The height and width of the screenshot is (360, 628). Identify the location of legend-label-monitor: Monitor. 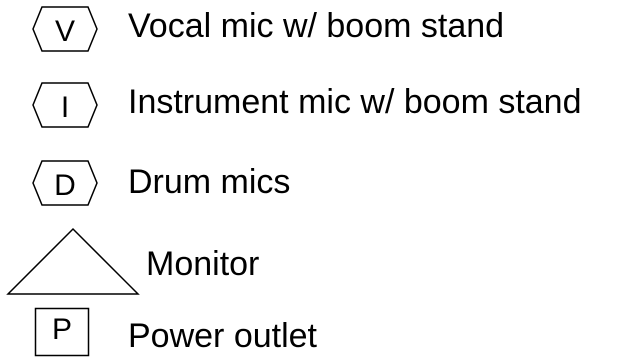
(203, 264).